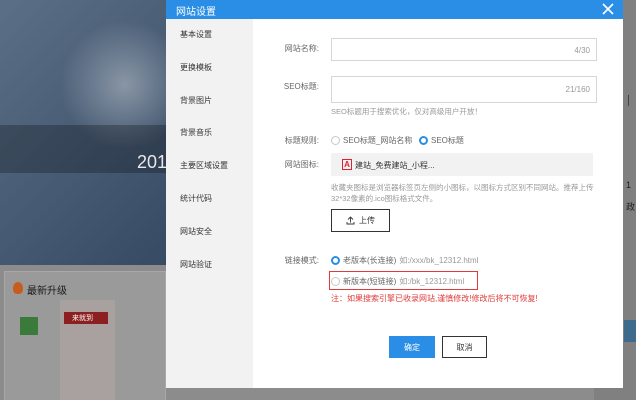 This screenshot has height=400, width=636. I want to click on sidebar-item-security: 网站安全, so click(196, 231).